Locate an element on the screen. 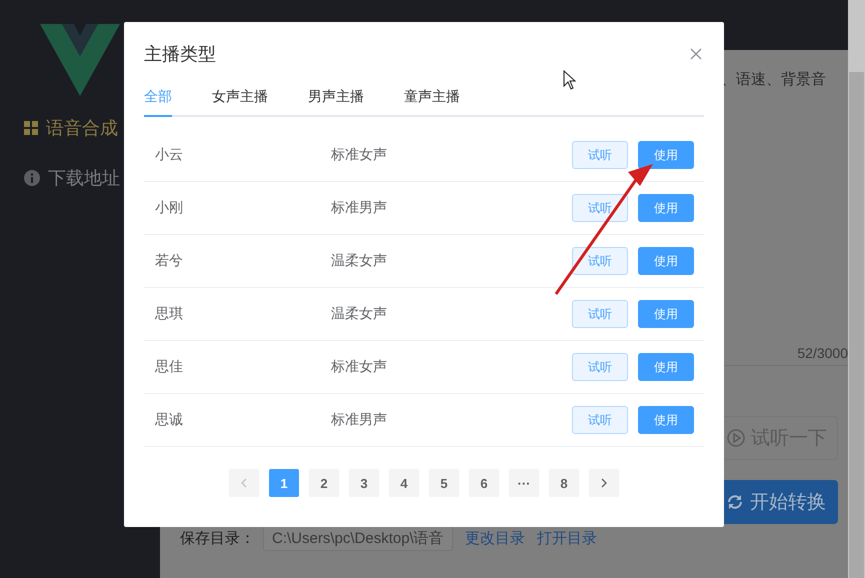 The height and width of the screenshot is (578, 865). page-button: 8 is located at coordinates (564, 483).